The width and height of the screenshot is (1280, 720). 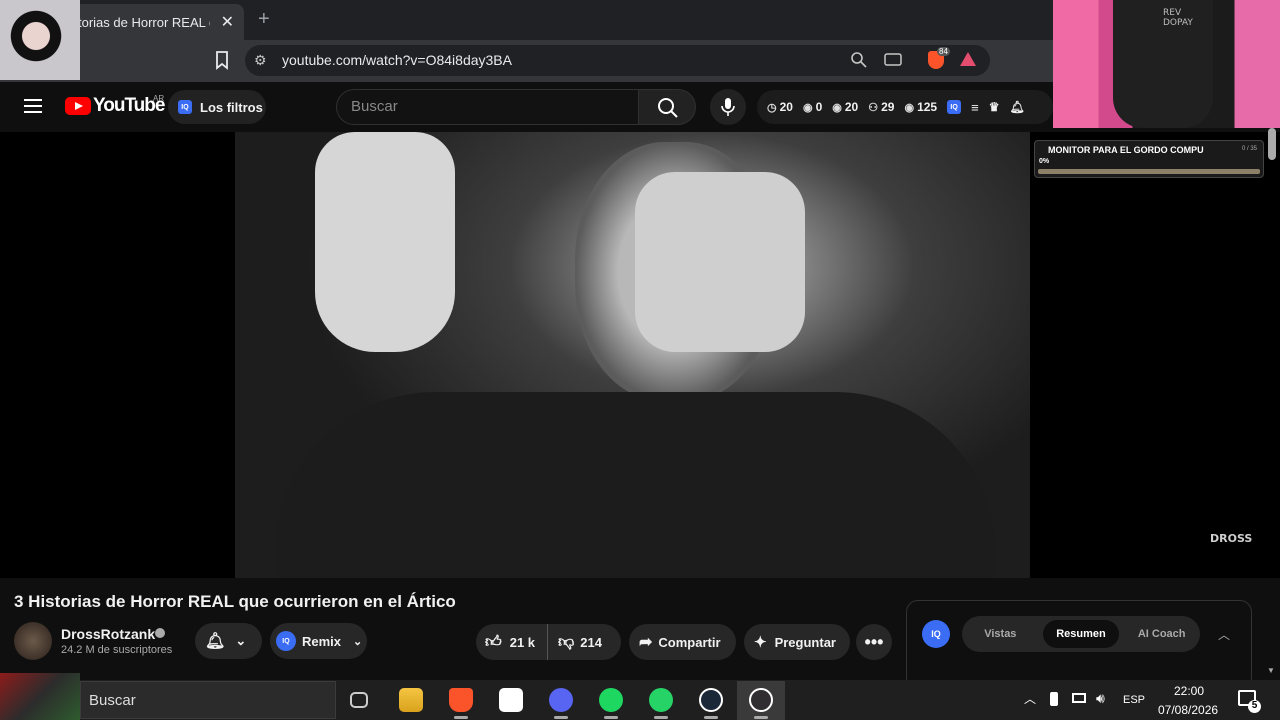 I want to click on dislike-button: 👎︎ 214, so click(x=575, y=642).